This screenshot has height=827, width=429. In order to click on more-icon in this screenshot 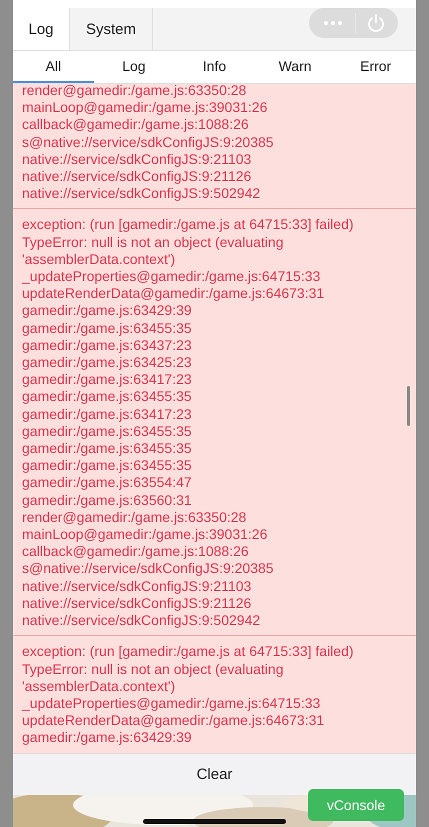, I will do `click(333, 23)`.